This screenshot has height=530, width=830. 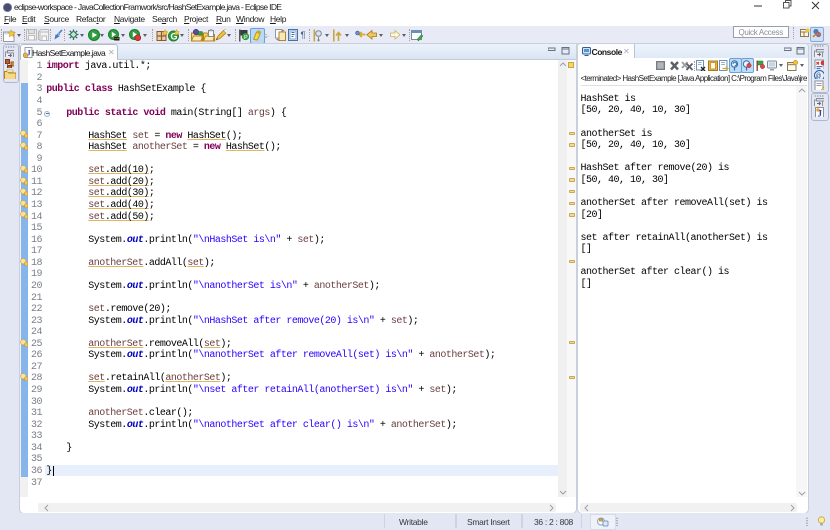 What do you see at coordinates (267, 36) in the screenshot?
I see `svg-text: ɕ·` at bounding box center [267, 36].